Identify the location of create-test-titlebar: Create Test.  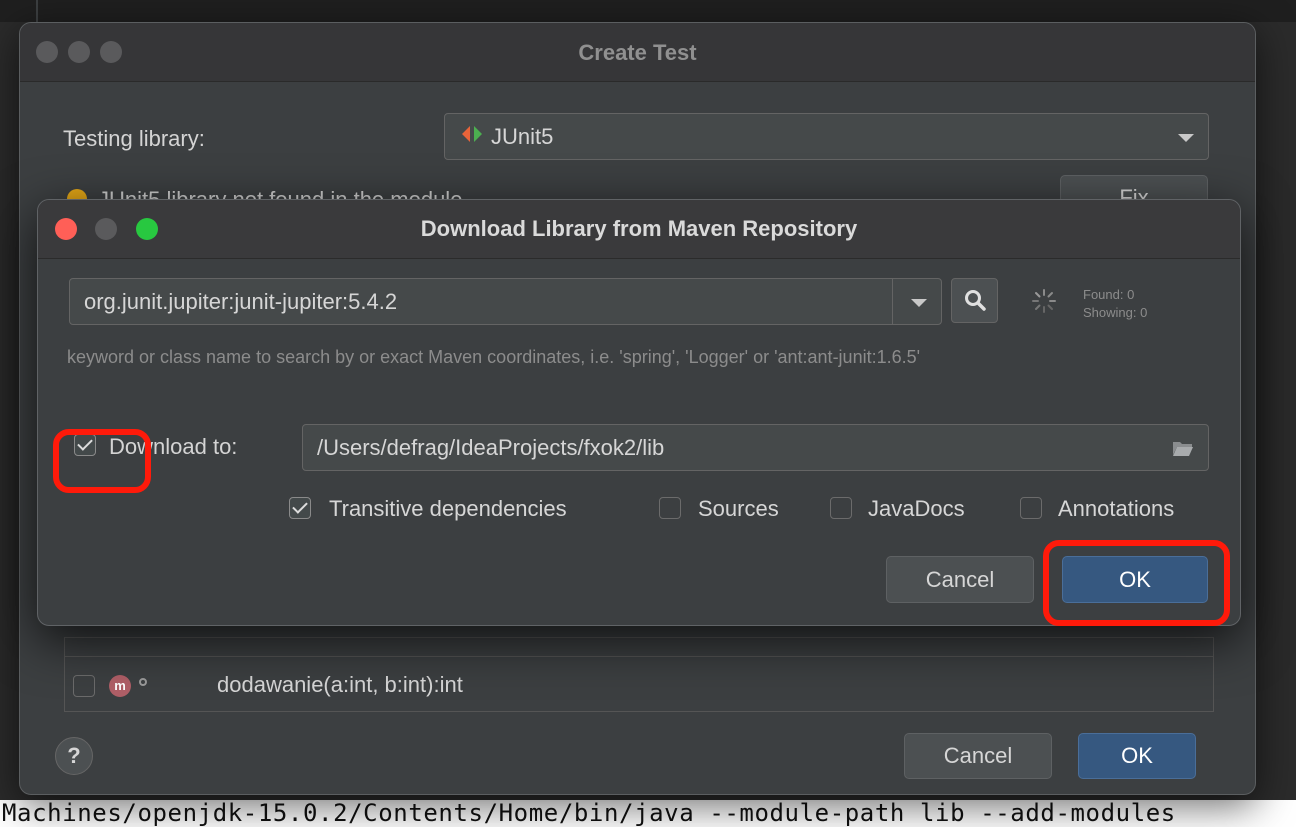
(637, 52).